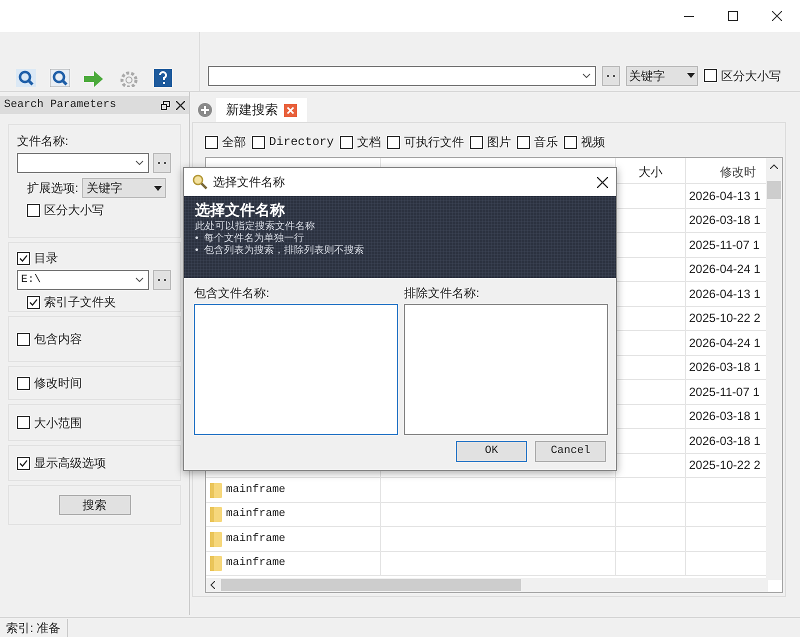 The height and width of the screenshot is (637, 800). What do you see at coordinates (249, 182) in the screenshot?
I see `dialog-title: 选择文件名称` at bounding box center [249, 182].